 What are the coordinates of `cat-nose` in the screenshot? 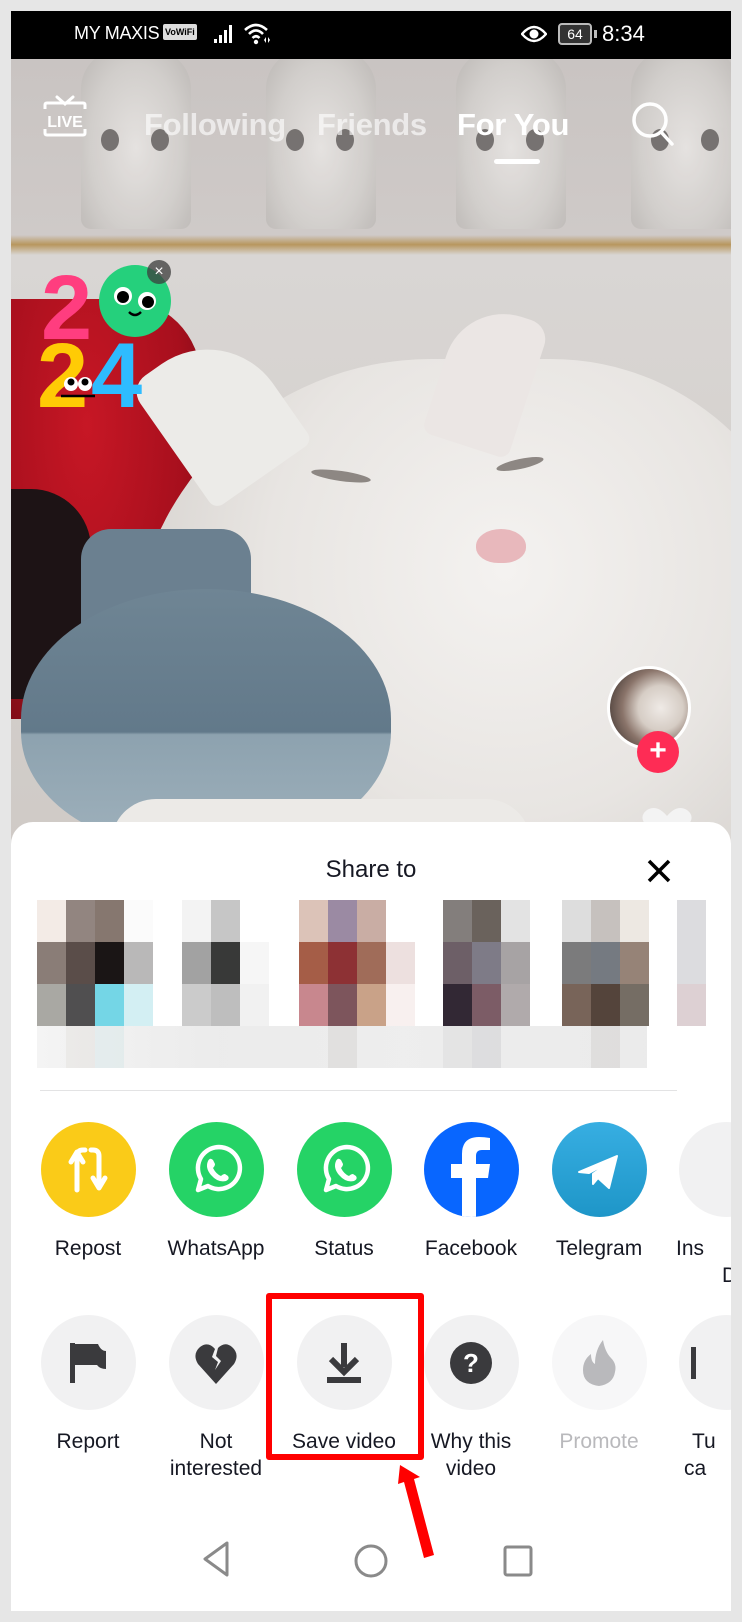 It's located at (501, 546).